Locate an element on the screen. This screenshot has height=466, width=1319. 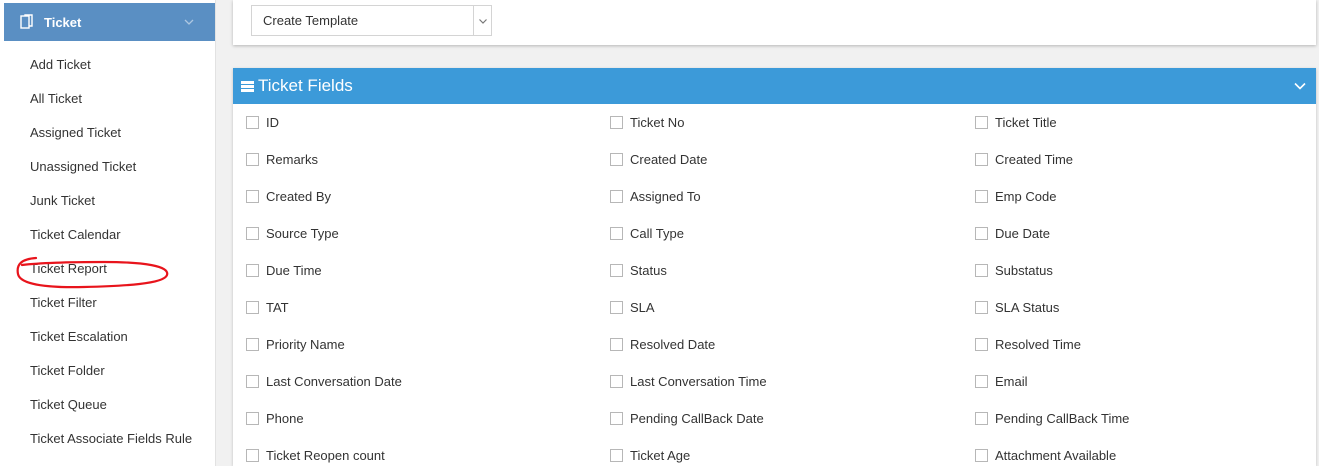
field-label: Pending CallBack Time is located at coordinates (1062, 418).